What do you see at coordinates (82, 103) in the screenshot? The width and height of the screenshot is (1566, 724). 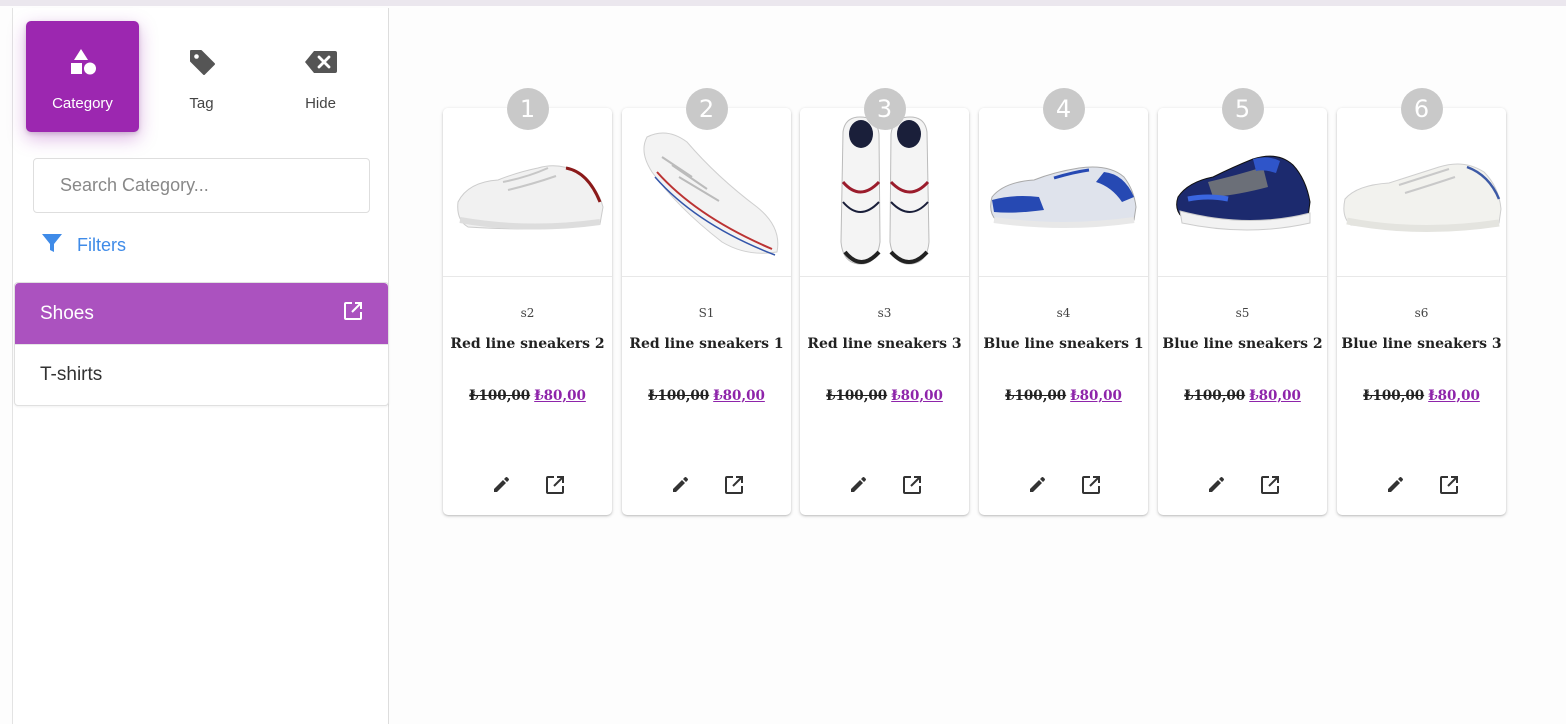 I see `mode-category-label: Category` at bounding box center [82, 103].